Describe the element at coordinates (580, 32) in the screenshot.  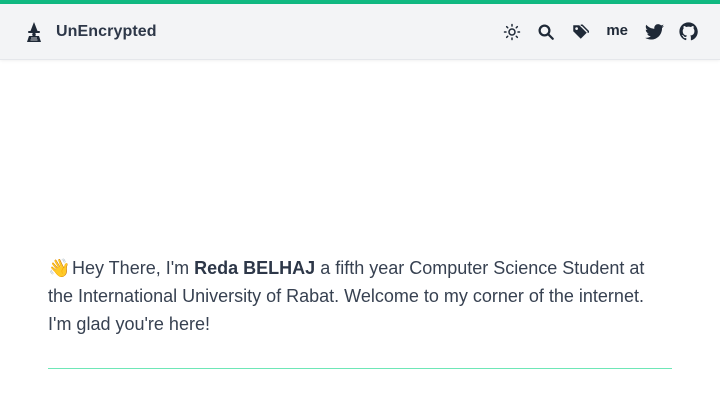
I see `tags-icon` at that location.